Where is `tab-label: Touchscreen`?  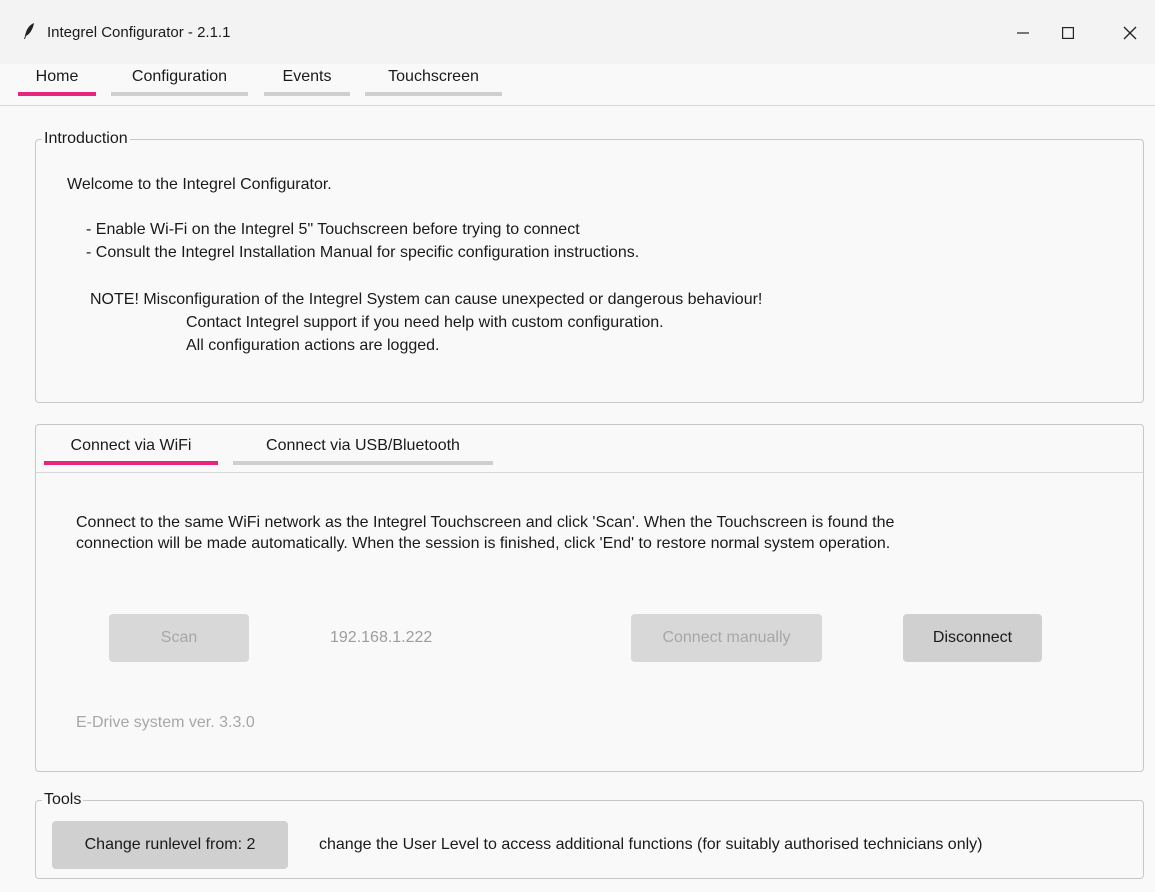
tab-label: Touchscreen is located at coordinates (433, 76).